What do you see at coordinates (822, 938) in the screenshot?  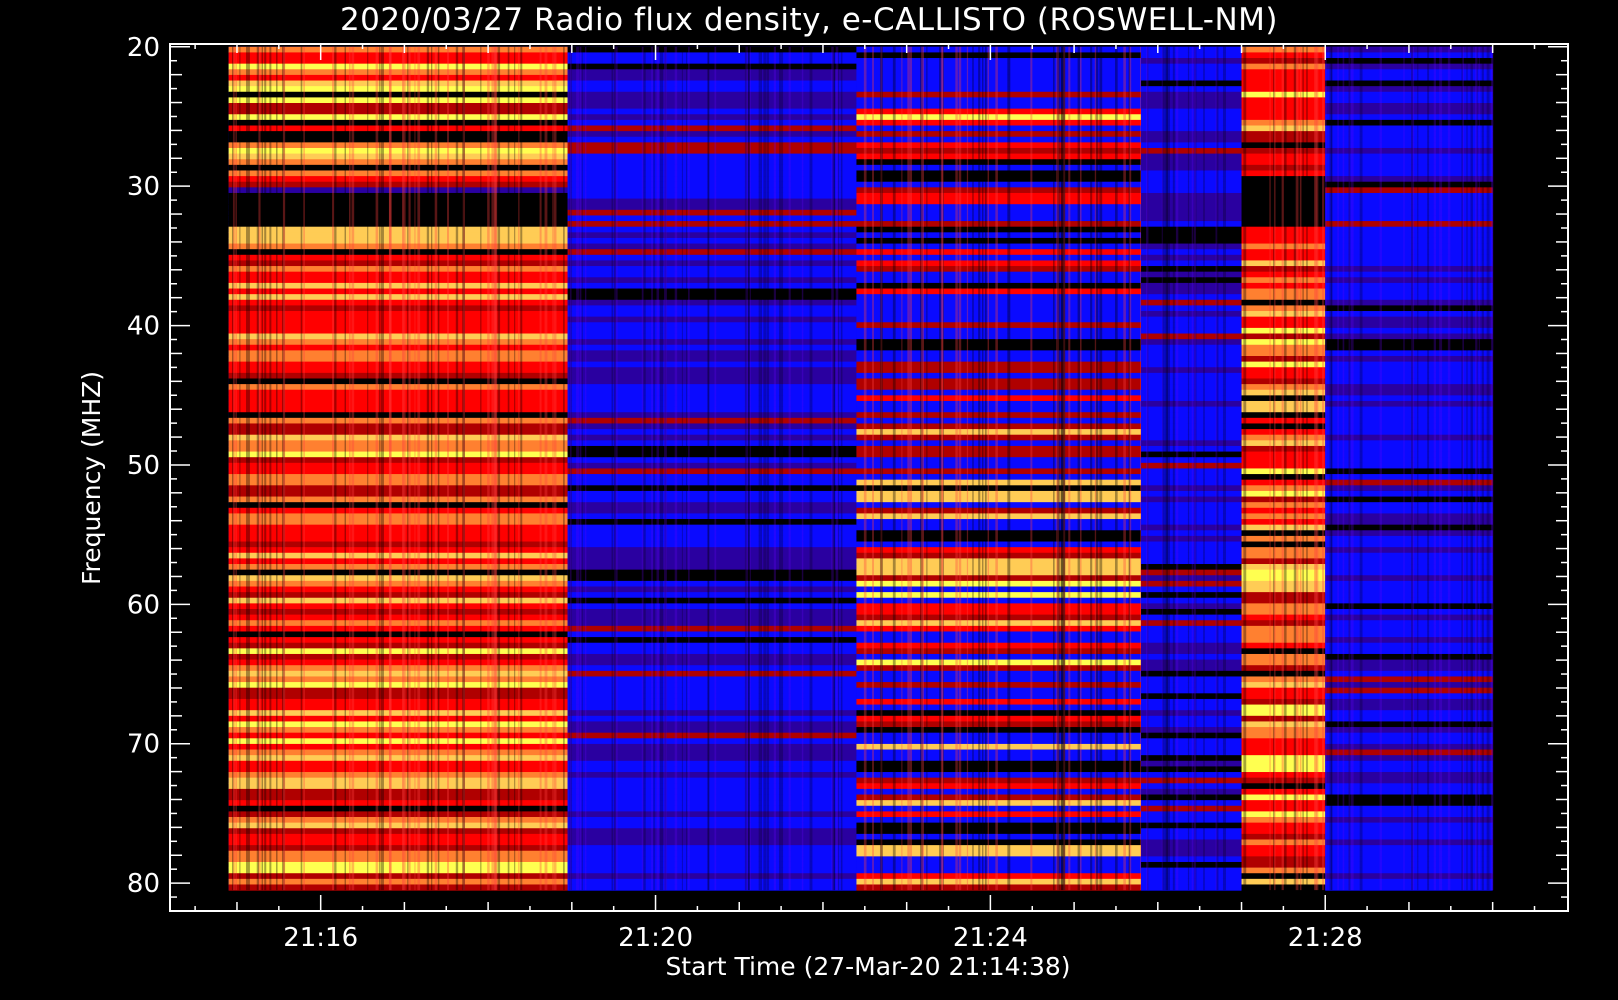 I see `x-tick-labels: 21:16 21:20 21:24 21:28` at bounding box center [822, 938].